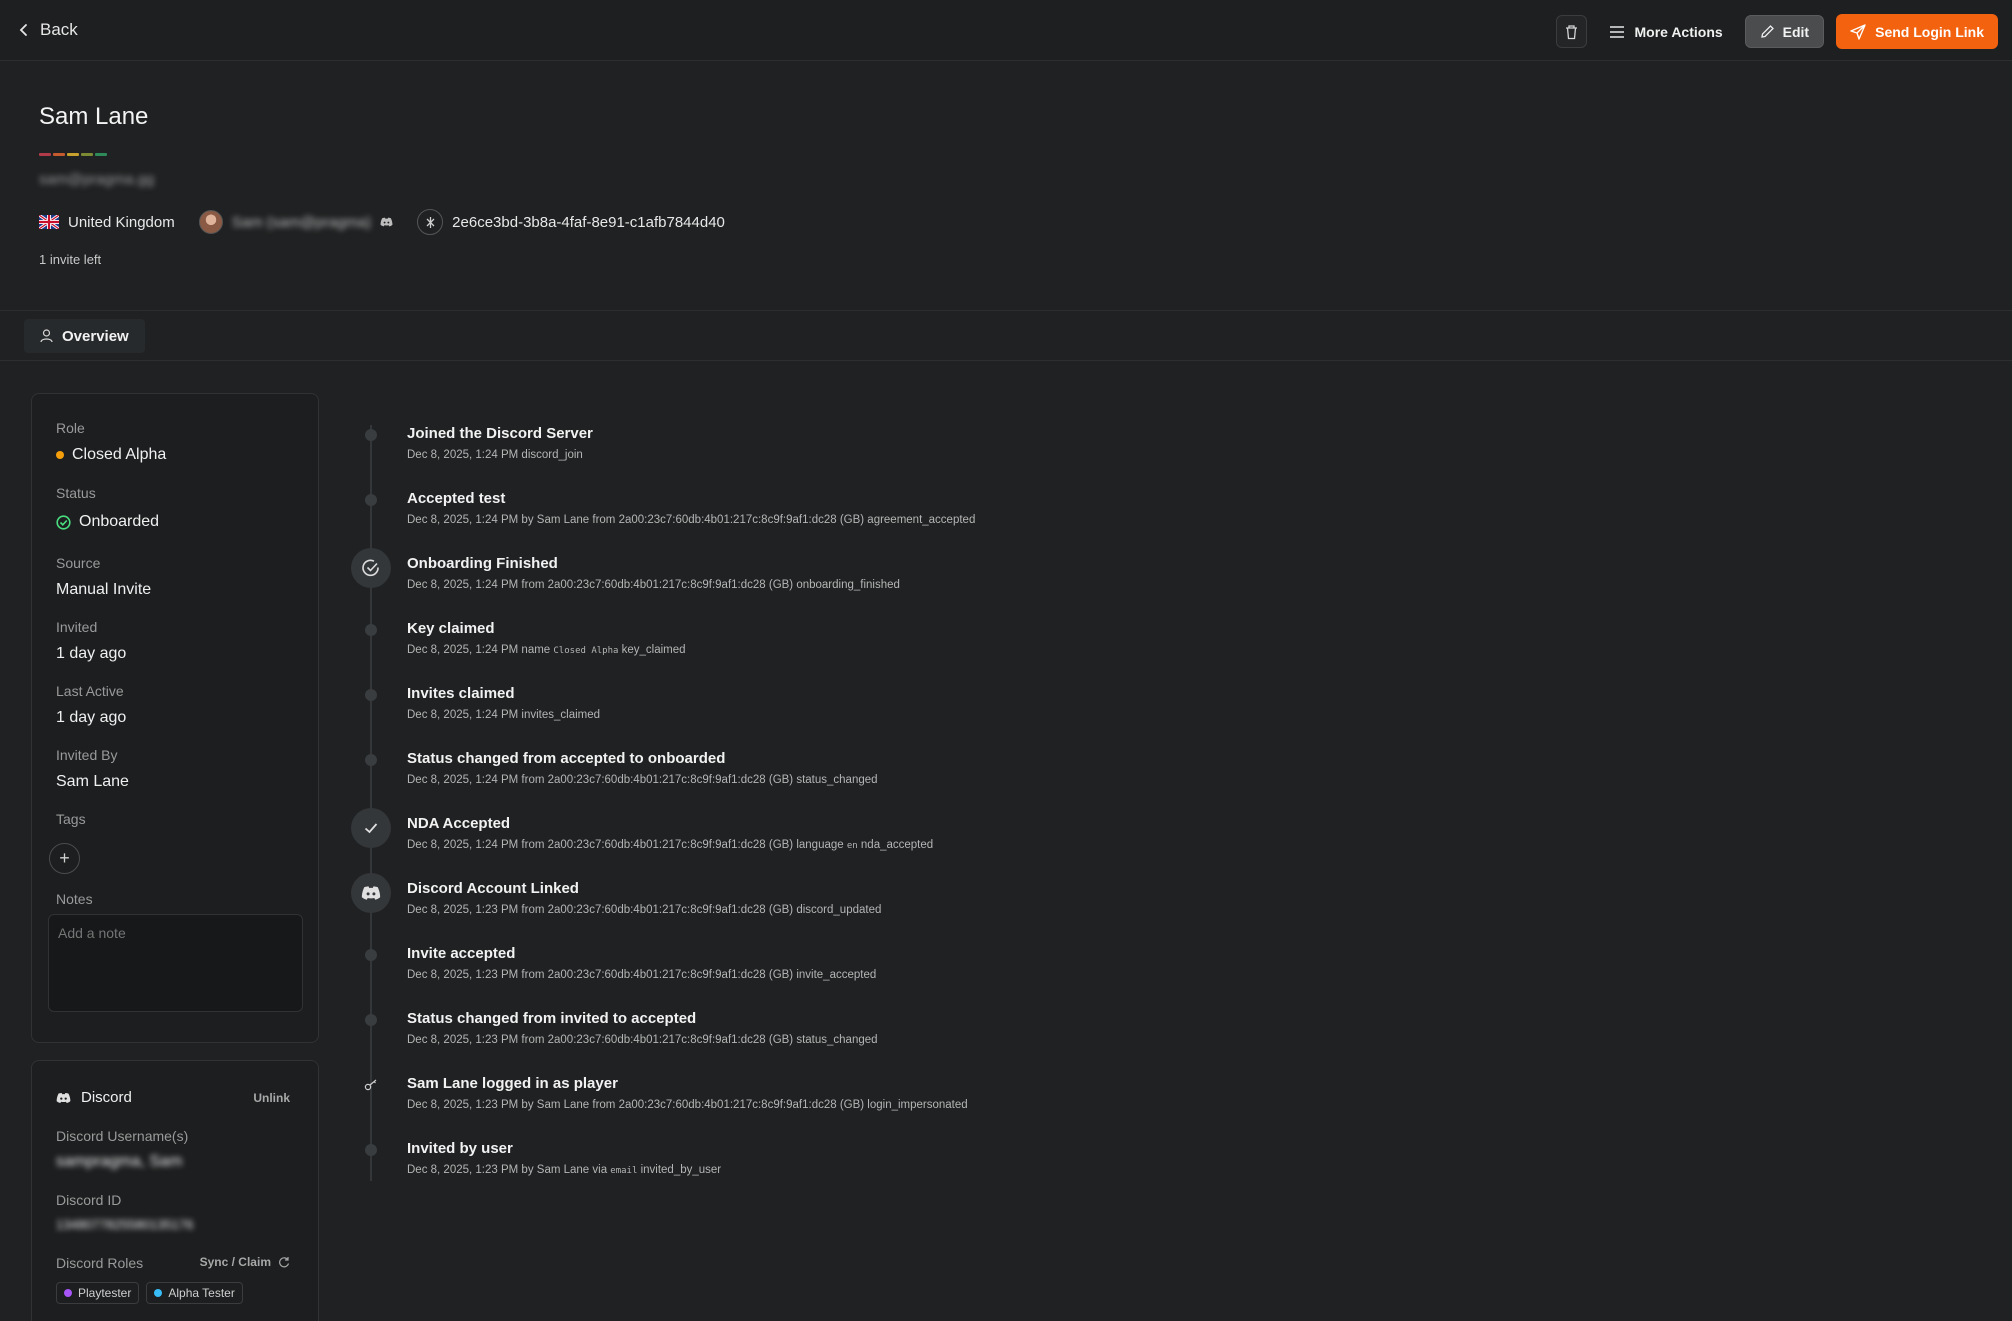  What do you see at coordinates (509, 1170) in the screenshot?
I see `desc-text: Dec 8, 2025, 1:23 PM by Sam Lane via` at bounding box center [509, 1170].